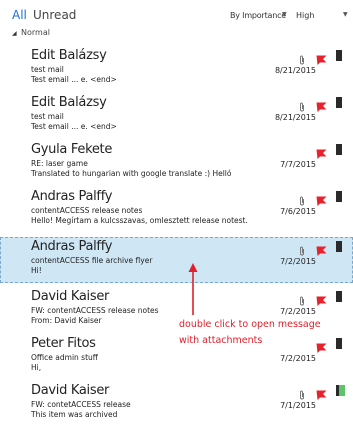 Image resolution: width=353 pixels, height=427 pixels. I want to click on annotation-line-1: double click to open message, so click(250, 324).